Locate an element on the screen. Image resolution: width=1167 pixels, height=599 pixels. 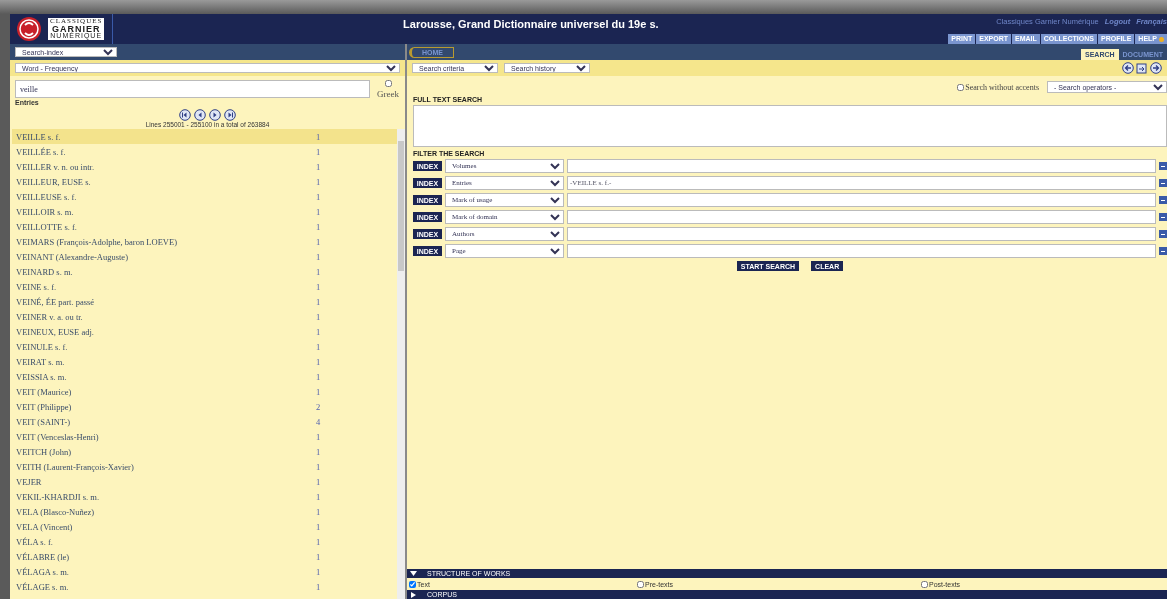
entry-row: VÉLABRE (le) 1 is located at coordinates (204, 556).